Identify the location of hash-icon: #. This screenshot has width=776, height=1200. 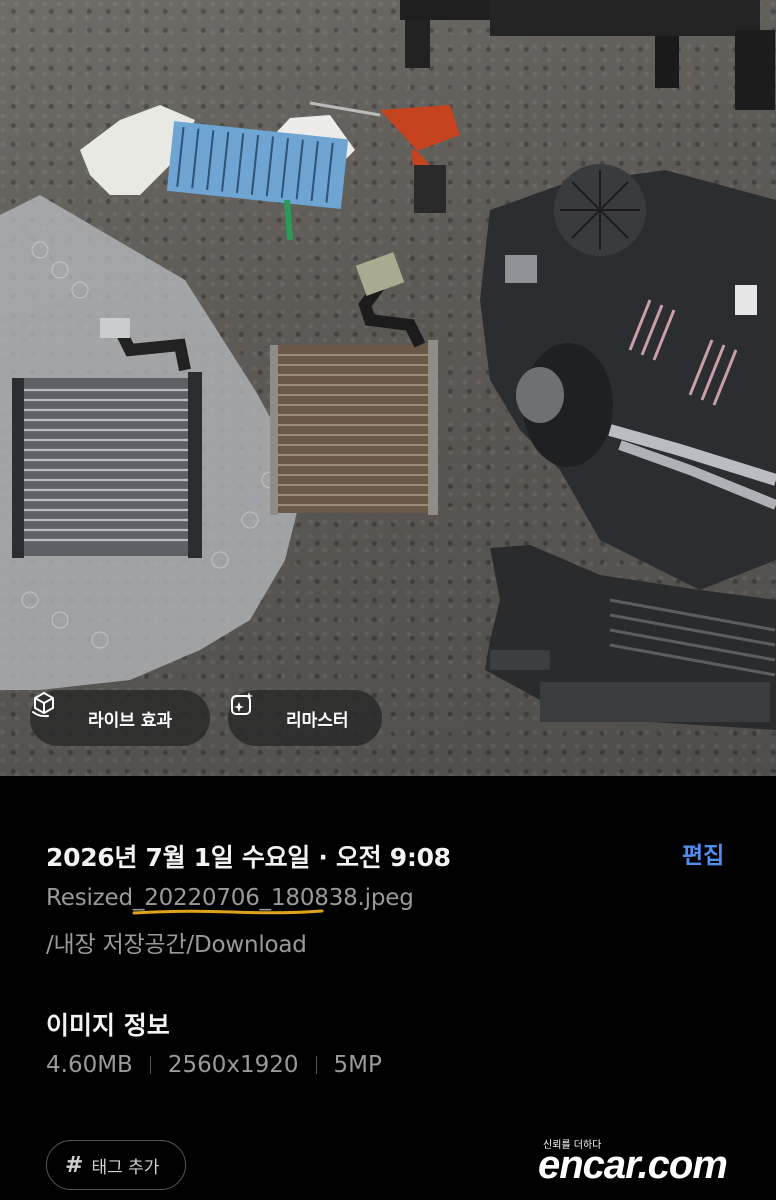
(74, 1165).